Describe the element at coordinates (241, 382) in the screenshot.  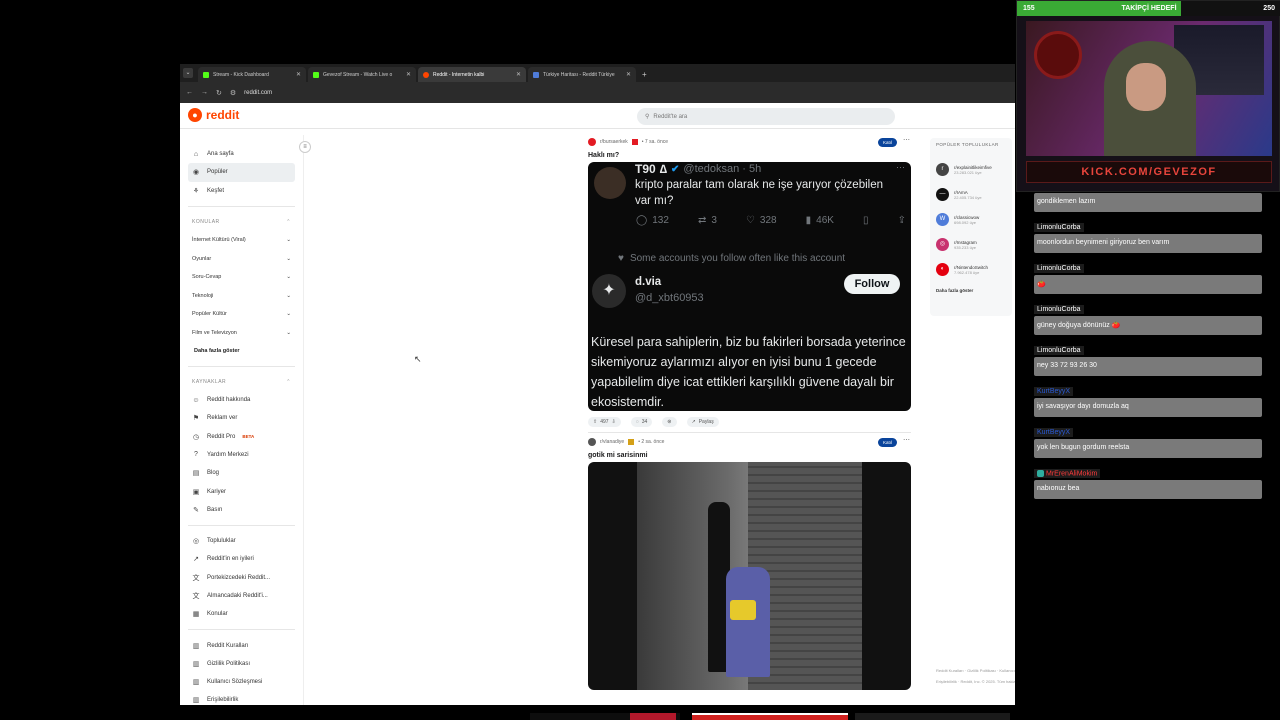
I see `resources-section-header: KAYNAKLAR ⌃` at that location.